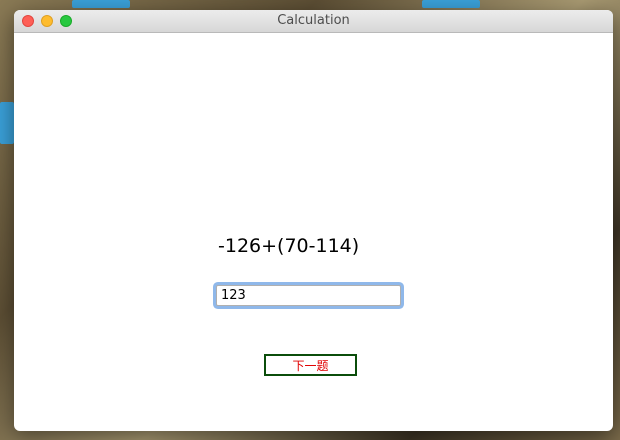  What do you see at coordinates (289, 246) in the screenshot?
I see `question-label: -126+(70-114)` at bounding box center [289, 246].